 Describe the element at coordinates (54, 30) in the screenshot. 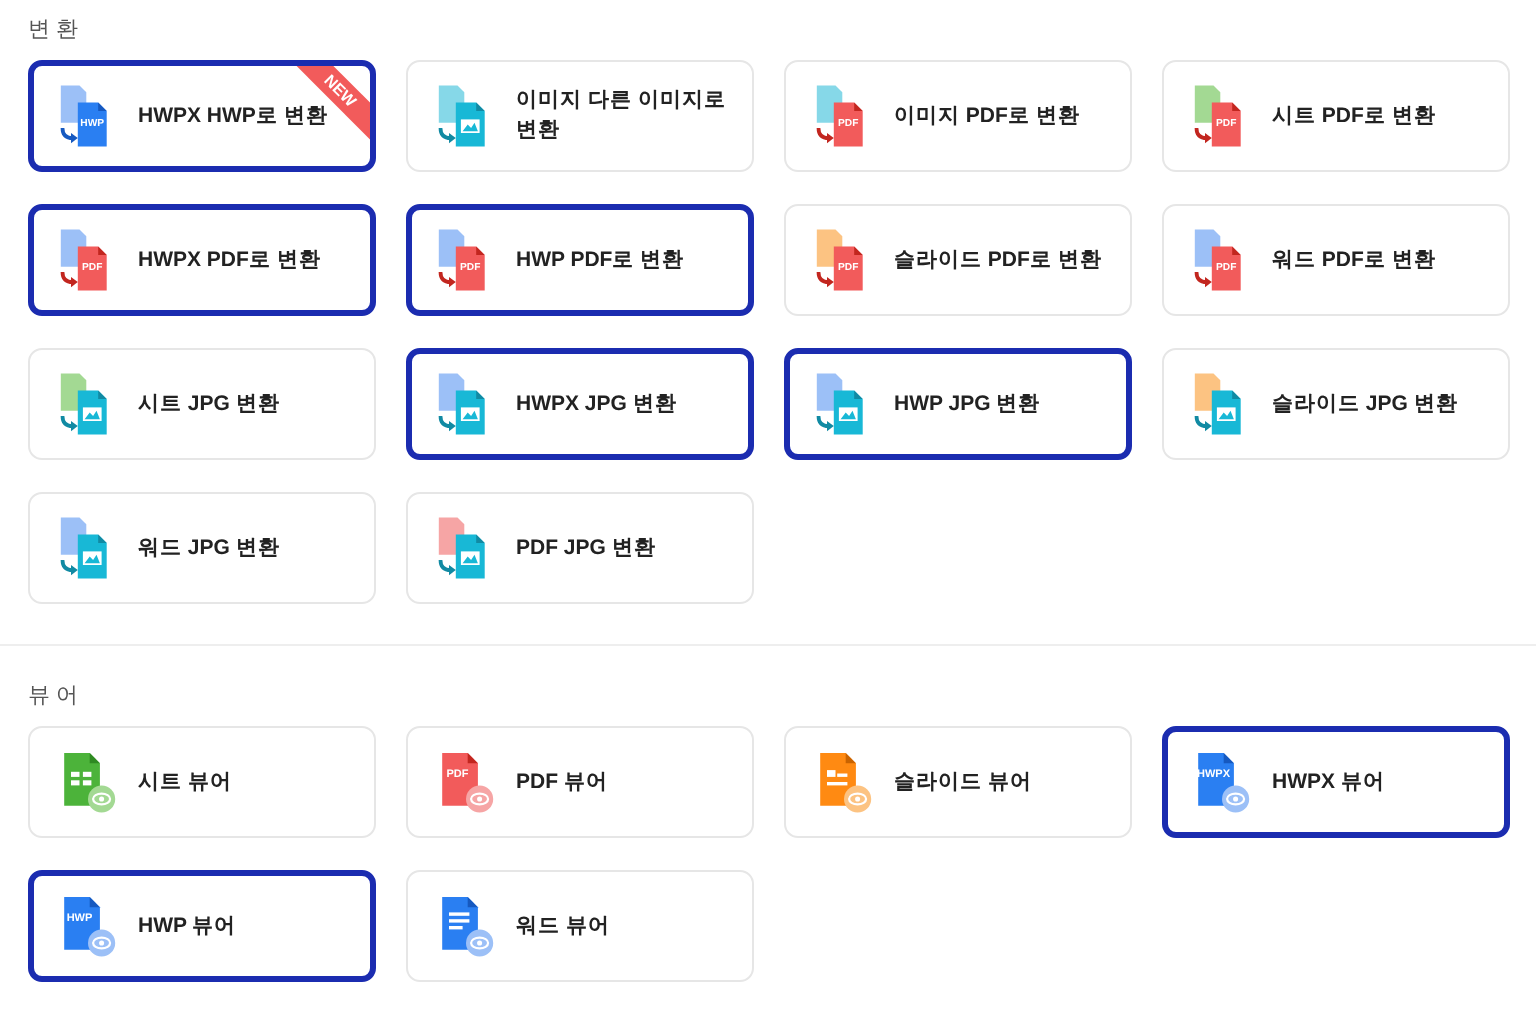

I see `section-title: 변 환` at that location.